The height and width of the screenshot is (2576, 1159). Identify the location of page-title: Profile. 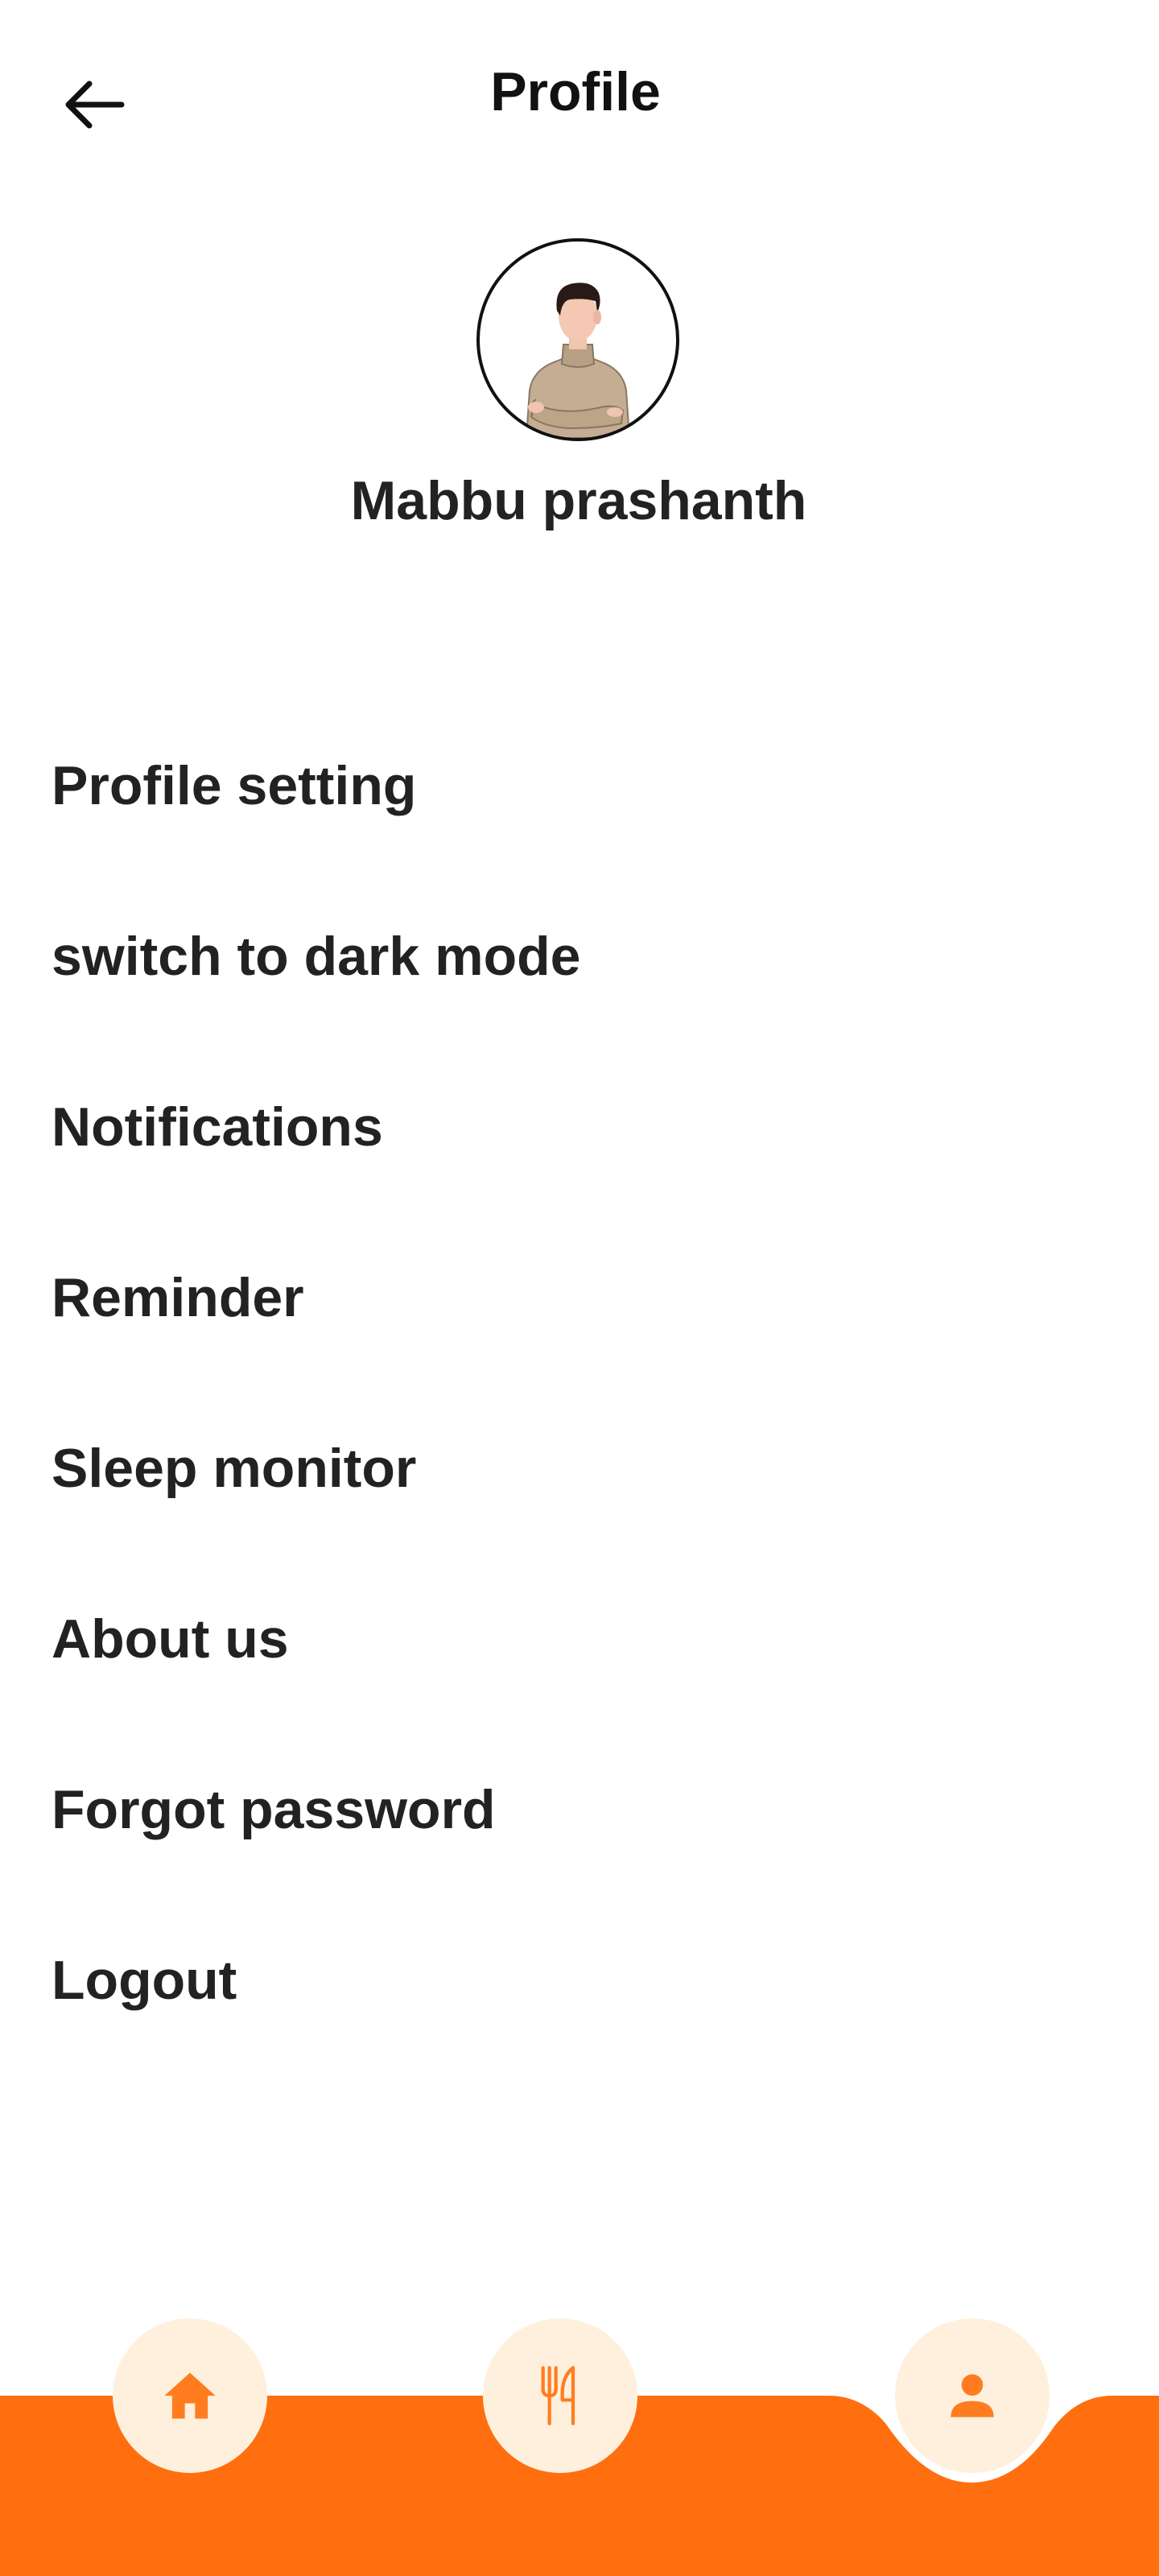
(575, 91).